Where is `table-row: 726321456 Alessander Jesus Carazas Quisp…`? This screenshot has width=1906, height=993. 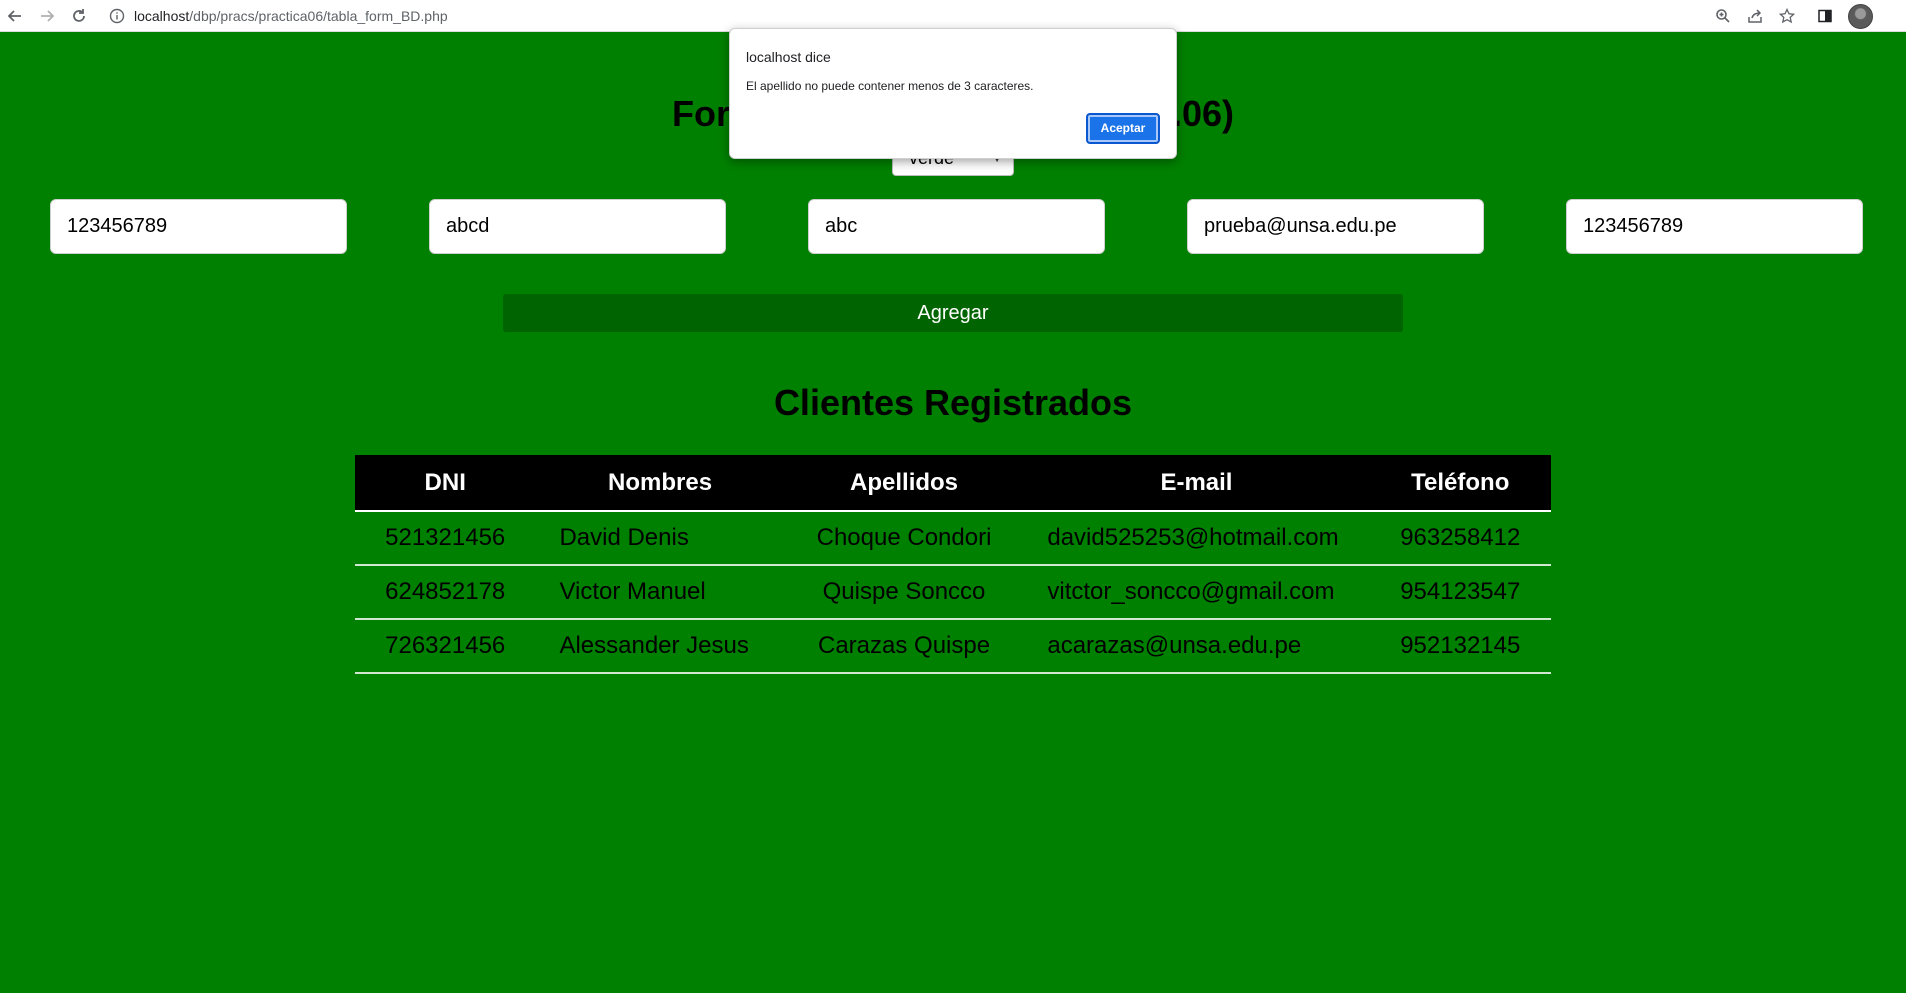
table-row: 726321456 Alessander Jesus Carazas Quisp… is located at coordinates (953, 646).